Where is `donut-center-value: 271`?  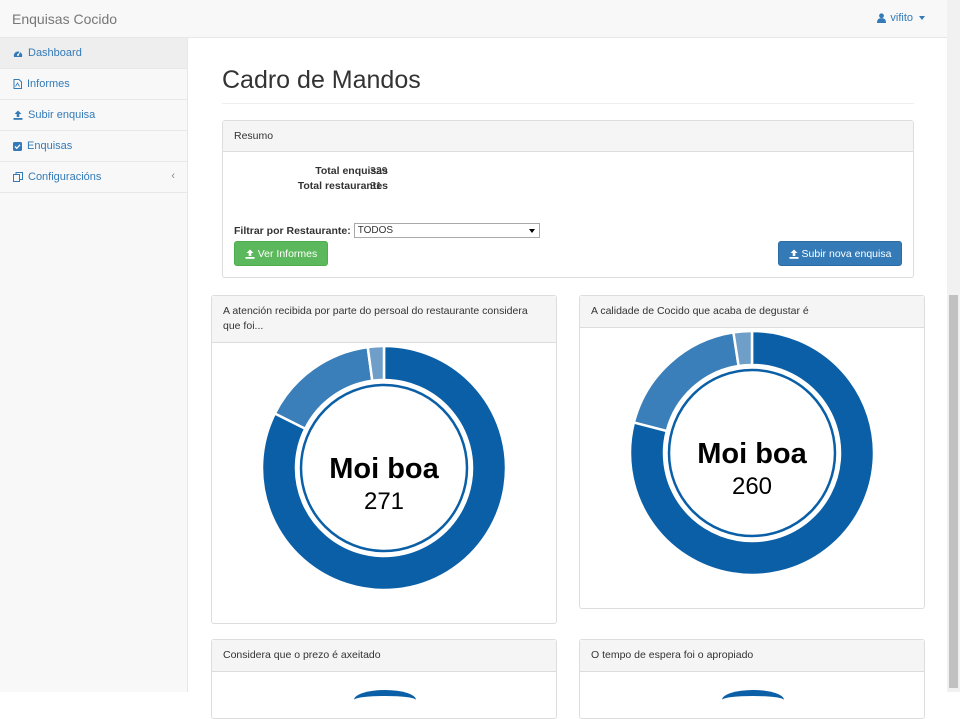 donut-center-value: 271 is located at coordinates (384, 501).